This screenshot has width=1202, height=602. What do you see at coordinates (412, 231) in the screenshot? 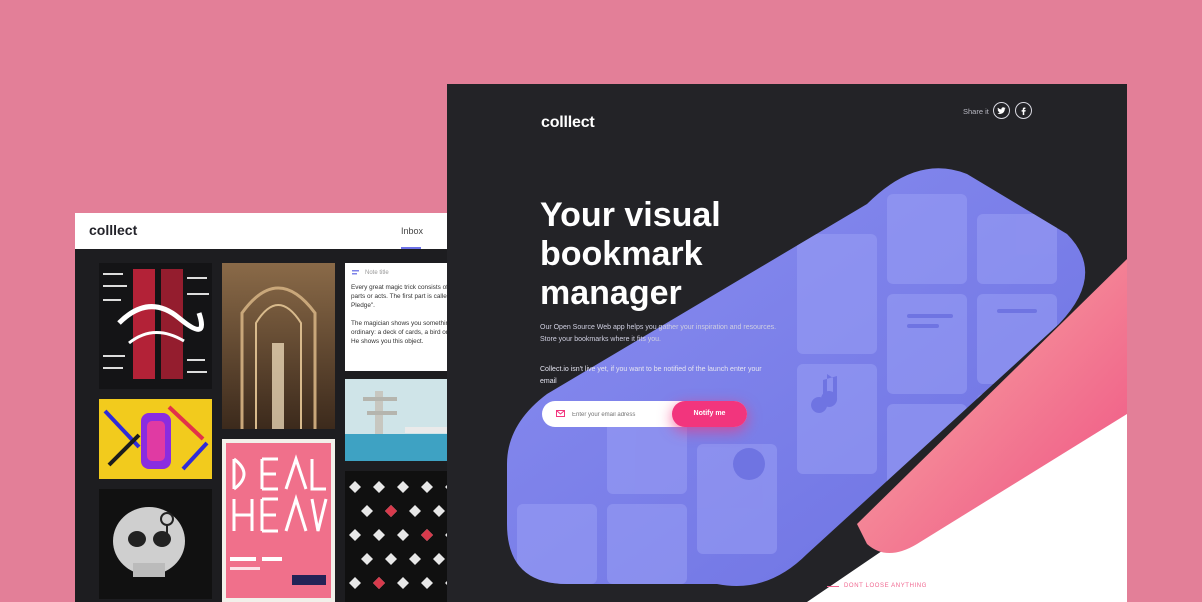
I see `tab-inbox: Inbox` at bounding box center [412, 231].